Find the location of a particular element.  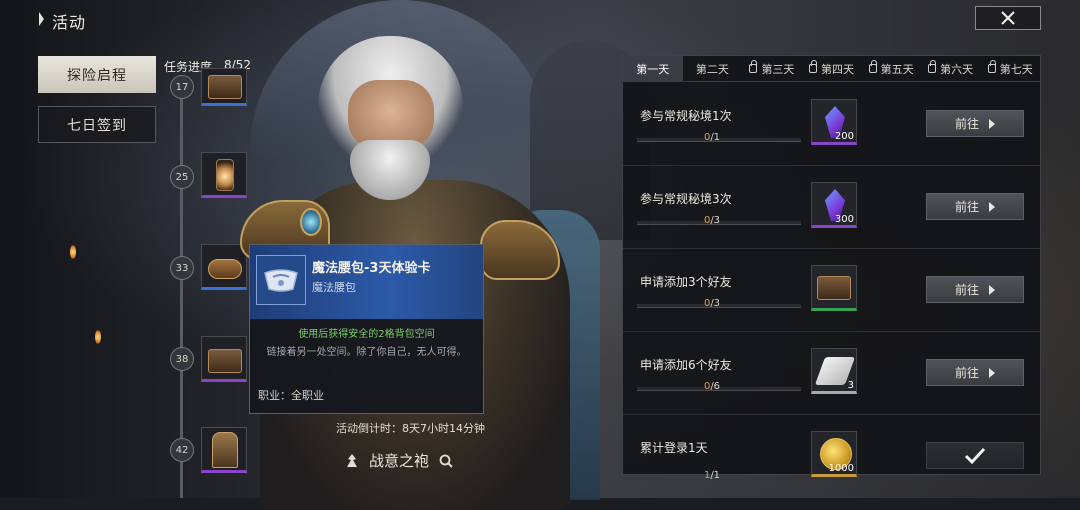

event-countdown: 活动倒计时：8天7小时14分钟 is located at coordinates (410, 428).